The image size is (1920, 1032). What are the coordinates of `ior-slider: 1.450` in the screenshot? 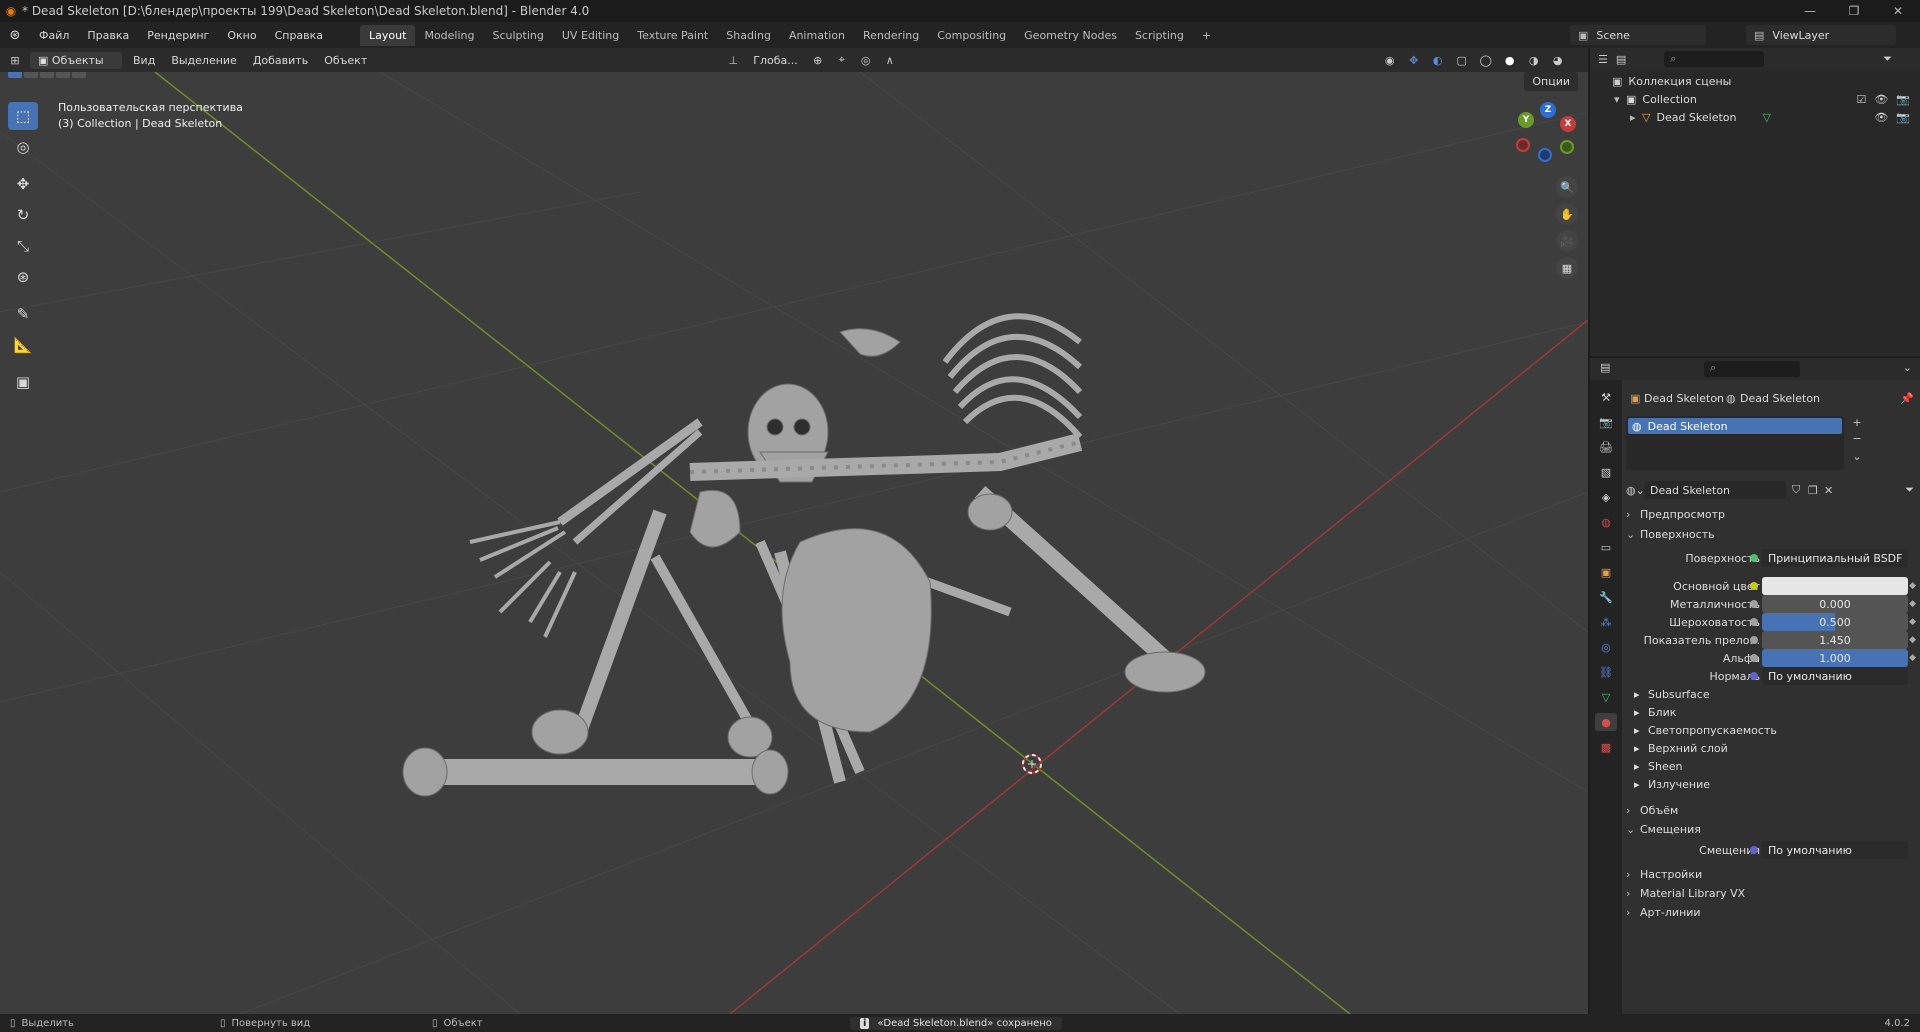 It's located at (1835, 640).